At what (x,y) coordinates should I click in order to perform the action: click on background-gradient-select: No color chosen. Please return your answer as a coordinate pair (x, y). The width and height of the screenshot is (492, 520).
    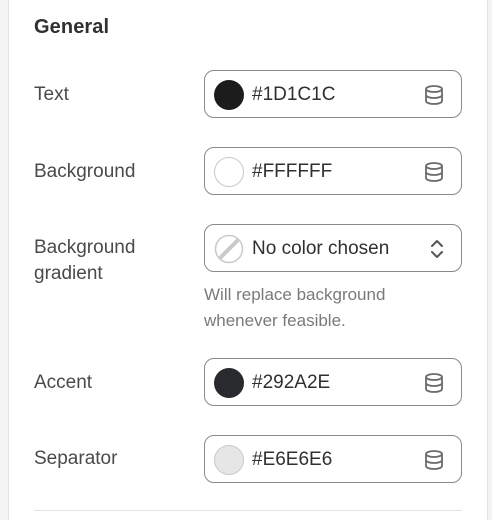
    Looking at the image, I should click on (333, 248).